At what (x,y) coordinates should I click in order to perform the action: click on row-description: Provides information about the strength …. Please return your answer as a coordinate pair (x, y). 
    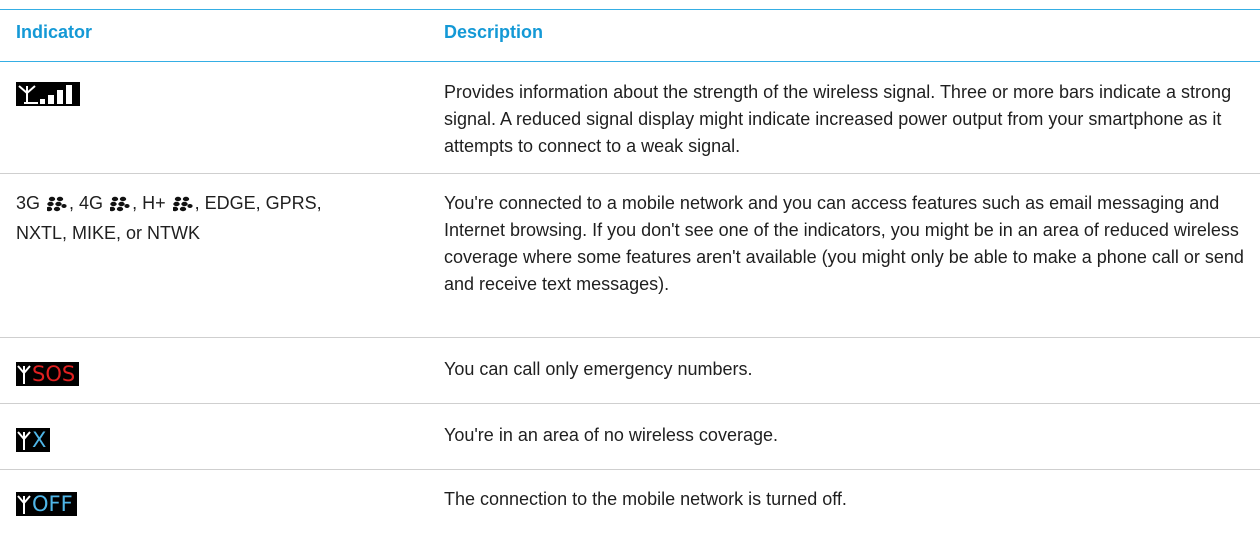
    Looking at the image, I should click on (838, 119).